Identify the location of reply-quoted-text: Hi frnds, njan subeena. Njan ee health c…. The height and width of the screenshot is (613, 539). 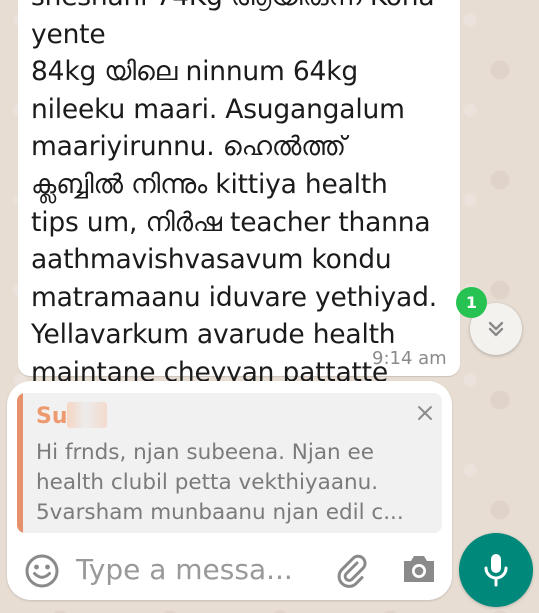
(220, 482).